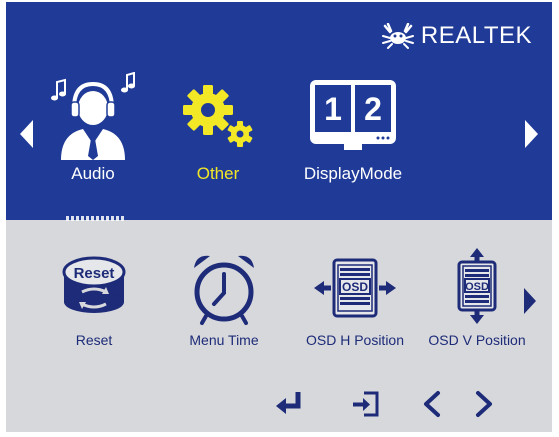 The height and width of the screenshot is (437, 559). Describe the element at coordinates (530, 301) in the screenshot. I see `sub-menu-next-arrow` at that location.